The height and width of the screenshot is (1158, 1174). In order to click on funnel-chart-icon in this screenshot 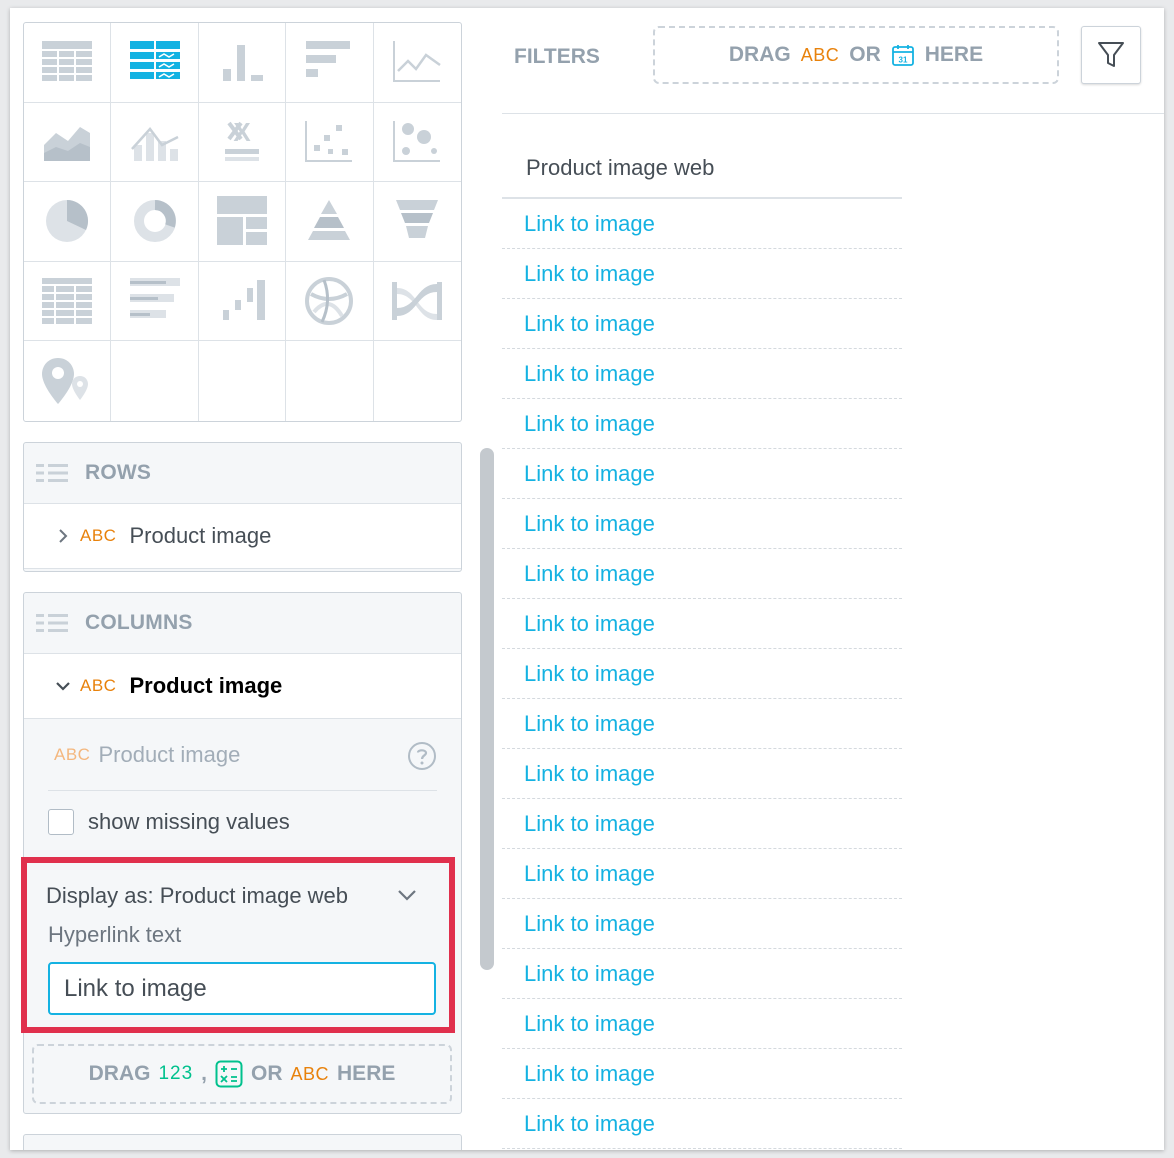, I will do `click(417, 219)`.